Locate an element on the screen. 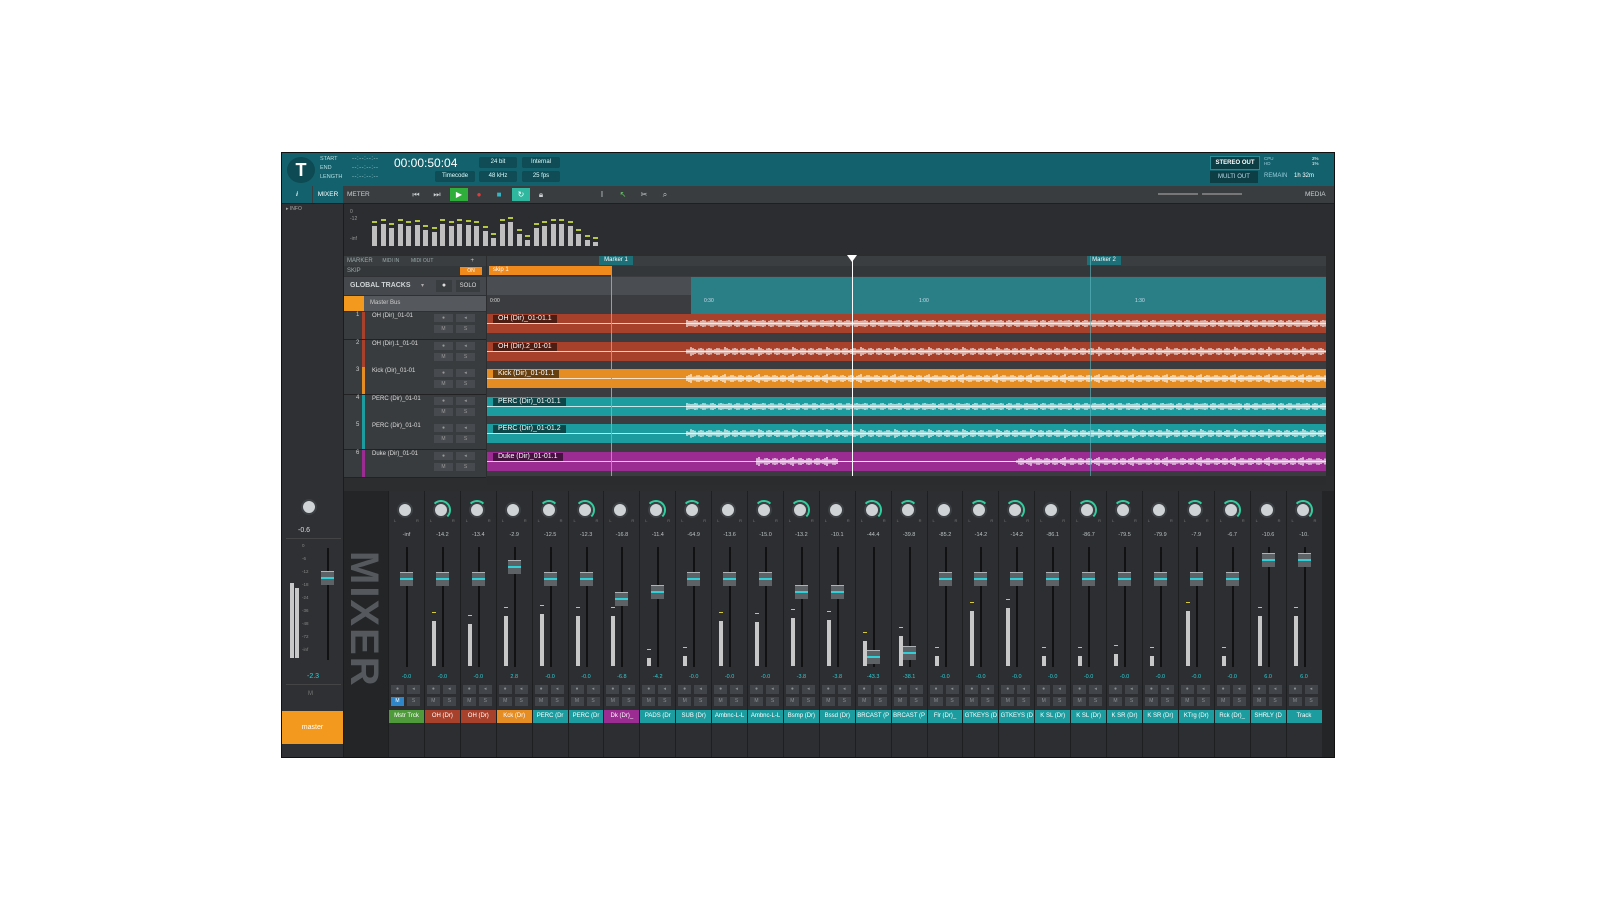 The height and width of the screenshot is (900, 1600). lock-icon: 🔒︎ is located at coordinates (541, 194).